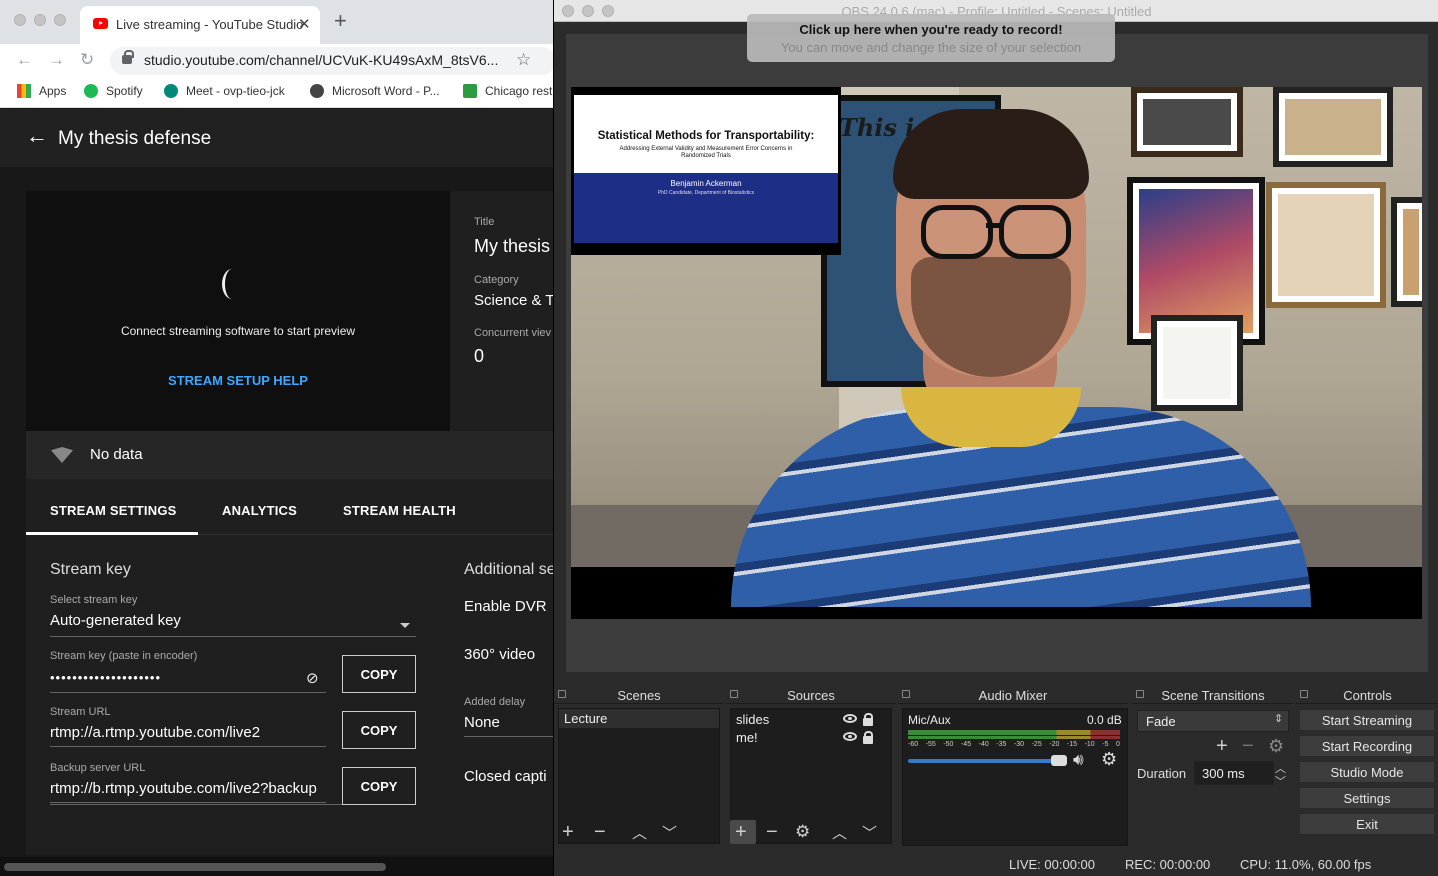  What do you see at coordinates (399, 510) in the screenshot?
I see `tab-stream-health: STREAM HEALTH` at bounding box center [399, 510].